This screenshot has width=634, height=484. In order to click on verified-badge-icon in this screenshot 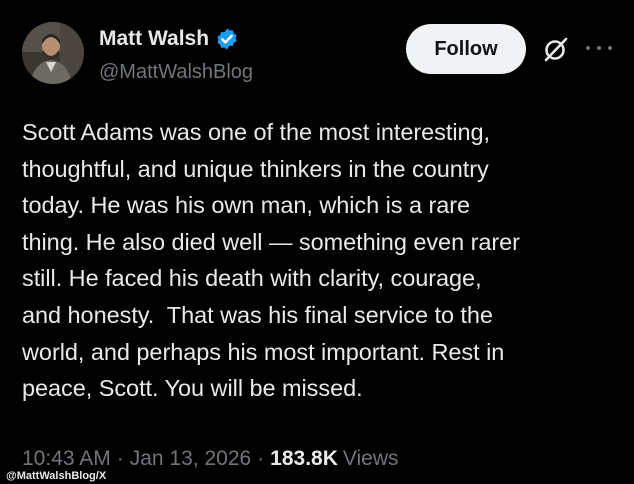, I will do `click(227, 39)`.